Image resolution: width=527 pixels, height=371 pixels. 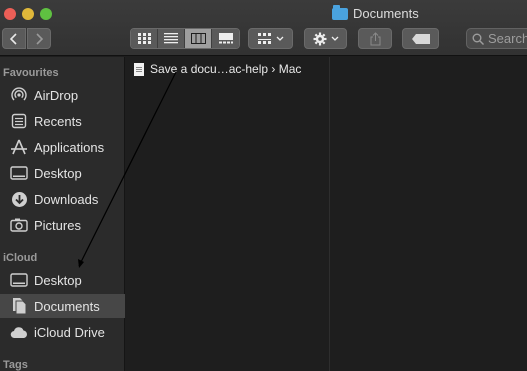 I want to click on group-icon, so click(x=264, y=38).